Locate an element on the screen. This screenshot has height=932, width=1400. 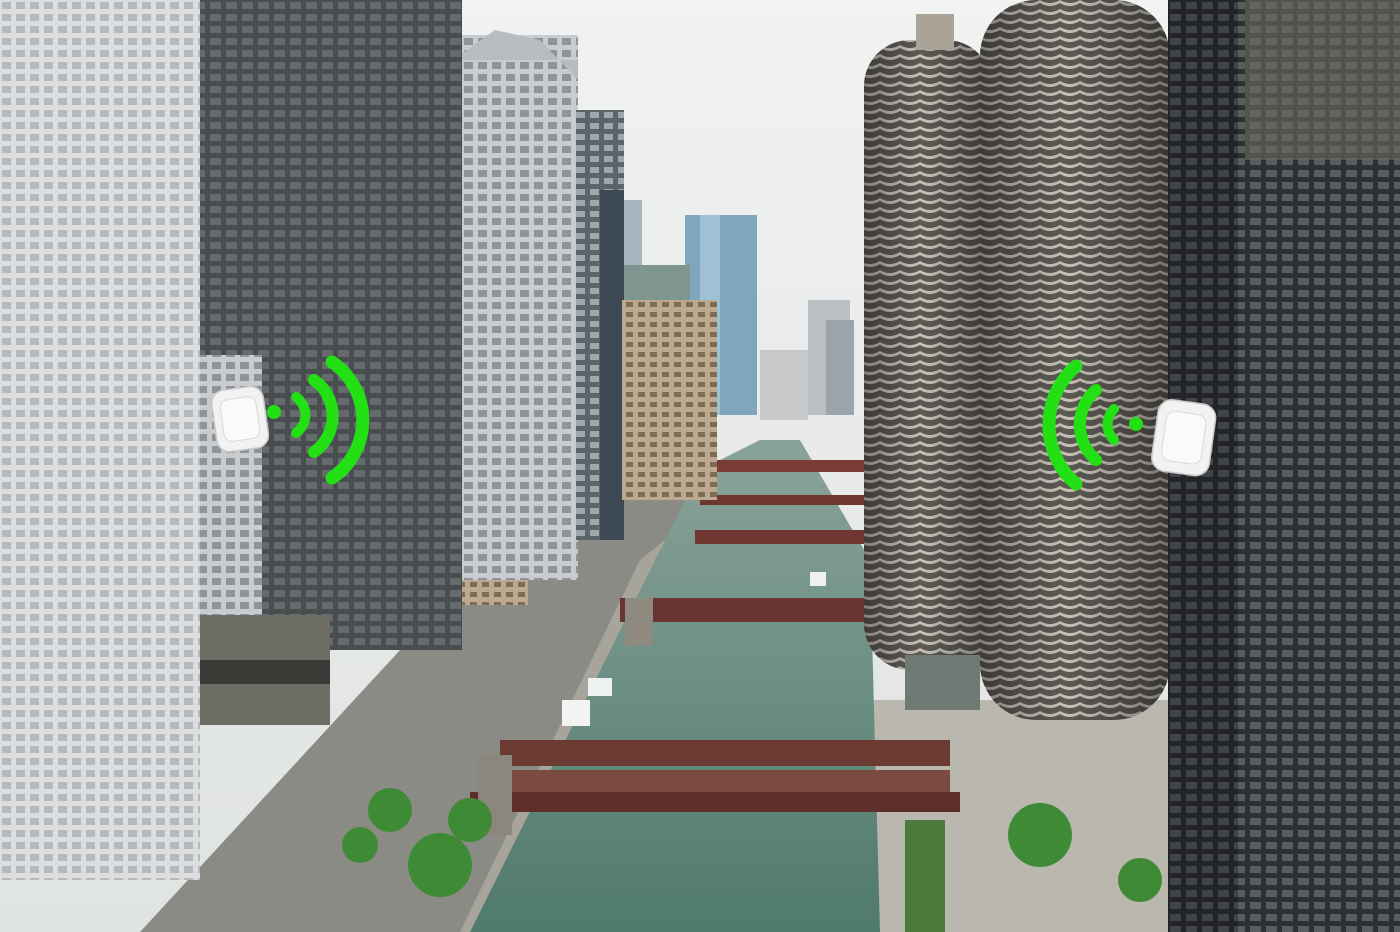
building-center-left is located at coordinates (519, 307).